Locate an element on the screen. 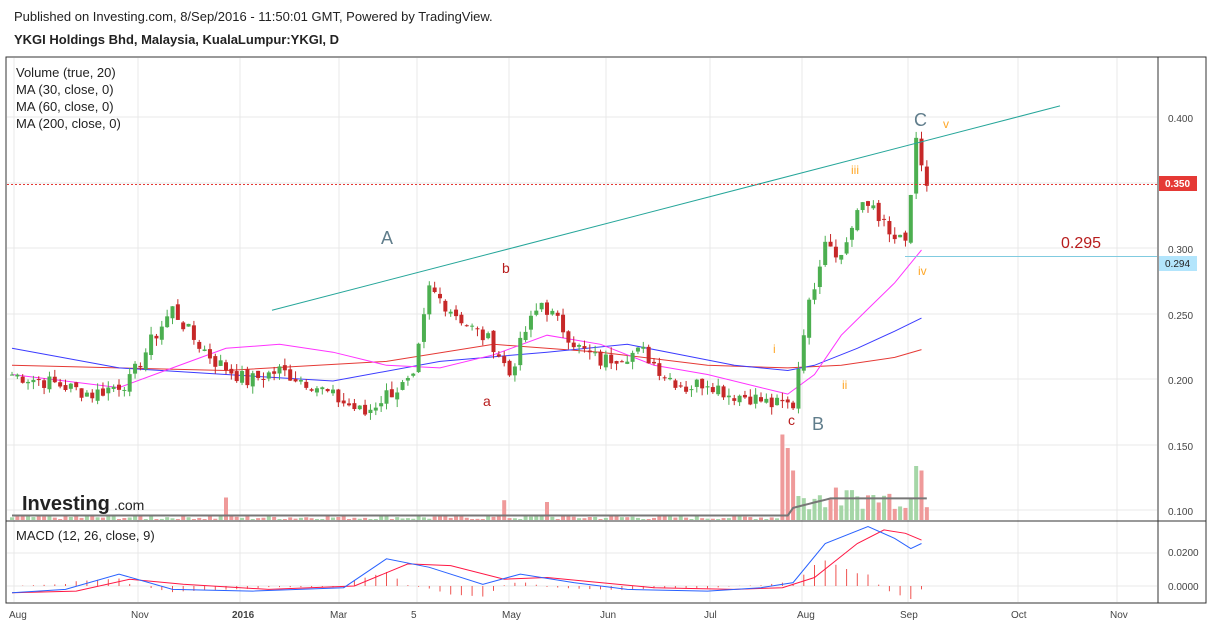 The width and height of the screenshot is (1211, 628). indicator-volume: Volume (true, 20) is located at coordinates (66, 72).